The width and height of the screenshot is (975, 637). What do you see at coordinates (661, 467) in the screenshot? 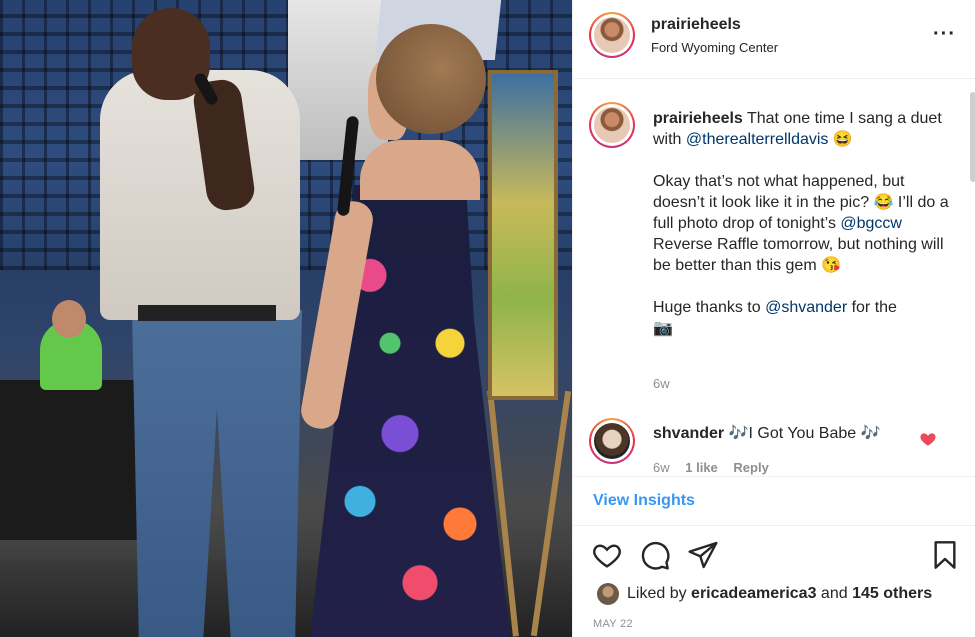
I see `comment-timestamp: 6w` at bounding box center [661, 467].